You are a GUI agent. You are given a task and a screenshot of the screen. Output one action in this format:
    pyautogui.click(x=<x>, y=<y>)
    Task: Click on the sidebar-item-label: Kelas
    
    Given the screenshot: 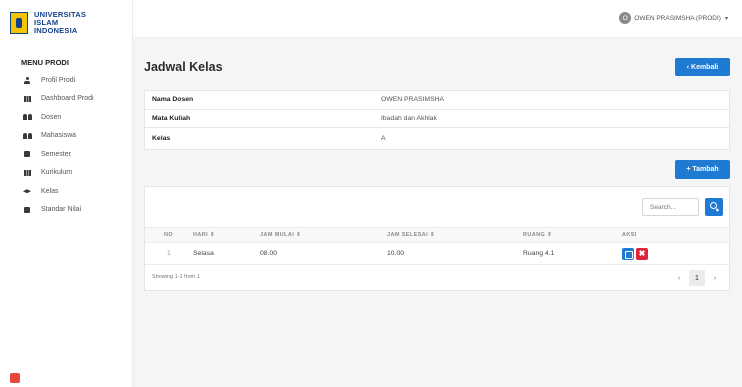 What is the action you would take?
    pyautogui.click(x=50, y=191)
    